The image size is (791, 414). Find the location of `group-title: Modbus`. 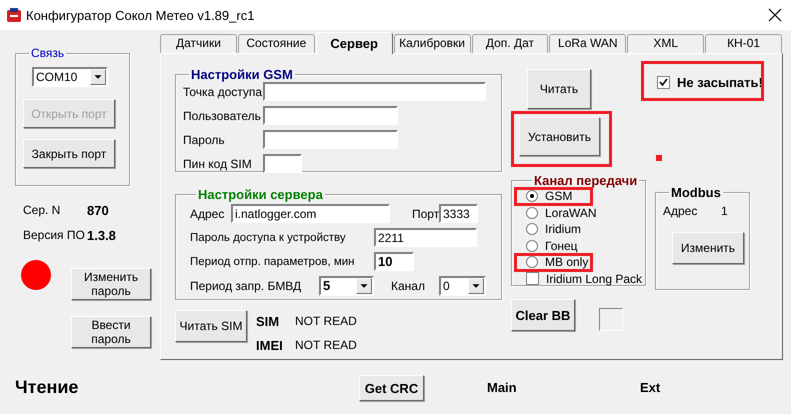

group-title: Modbus is located at coordinates (696, 192).